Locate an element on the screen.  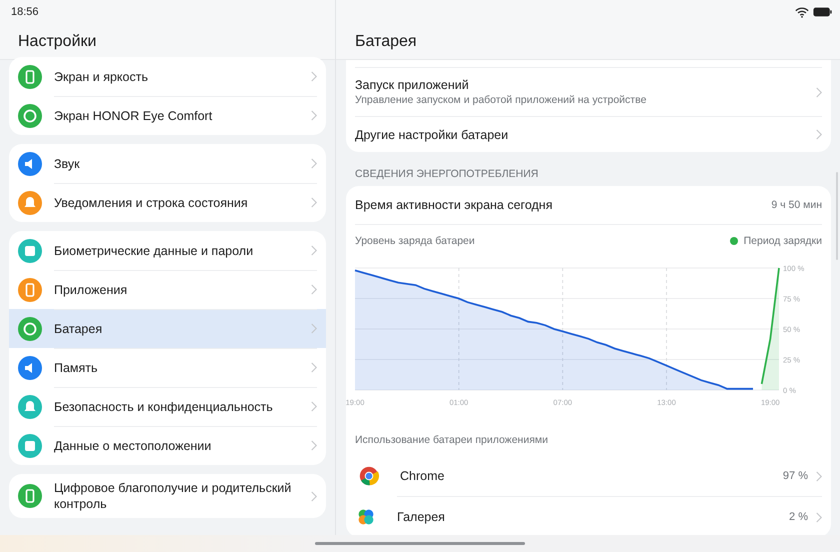
chrome-icon is located at coordinates (369, 476).